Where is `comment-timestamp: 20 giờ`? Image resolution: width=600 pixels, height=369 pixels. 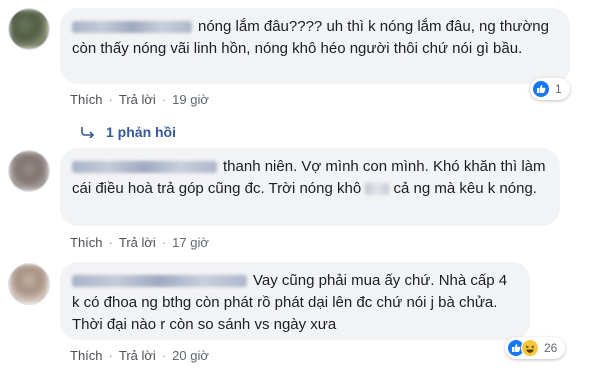 comment-timestamp: 20 giờ is located at coordinates (190, 355).